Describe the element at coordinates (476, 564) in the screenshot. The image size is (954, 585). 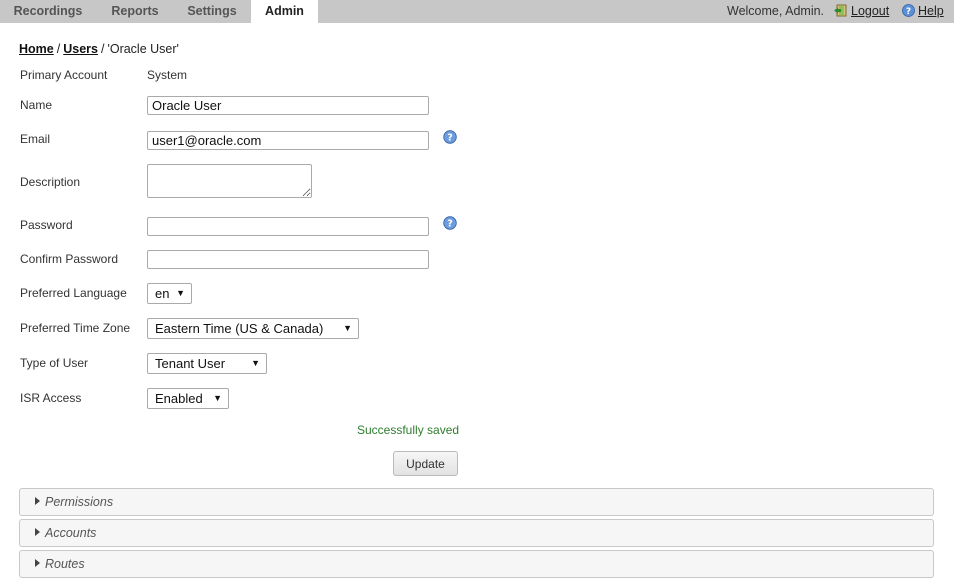
I see `panel-routes: Routes` at that location.